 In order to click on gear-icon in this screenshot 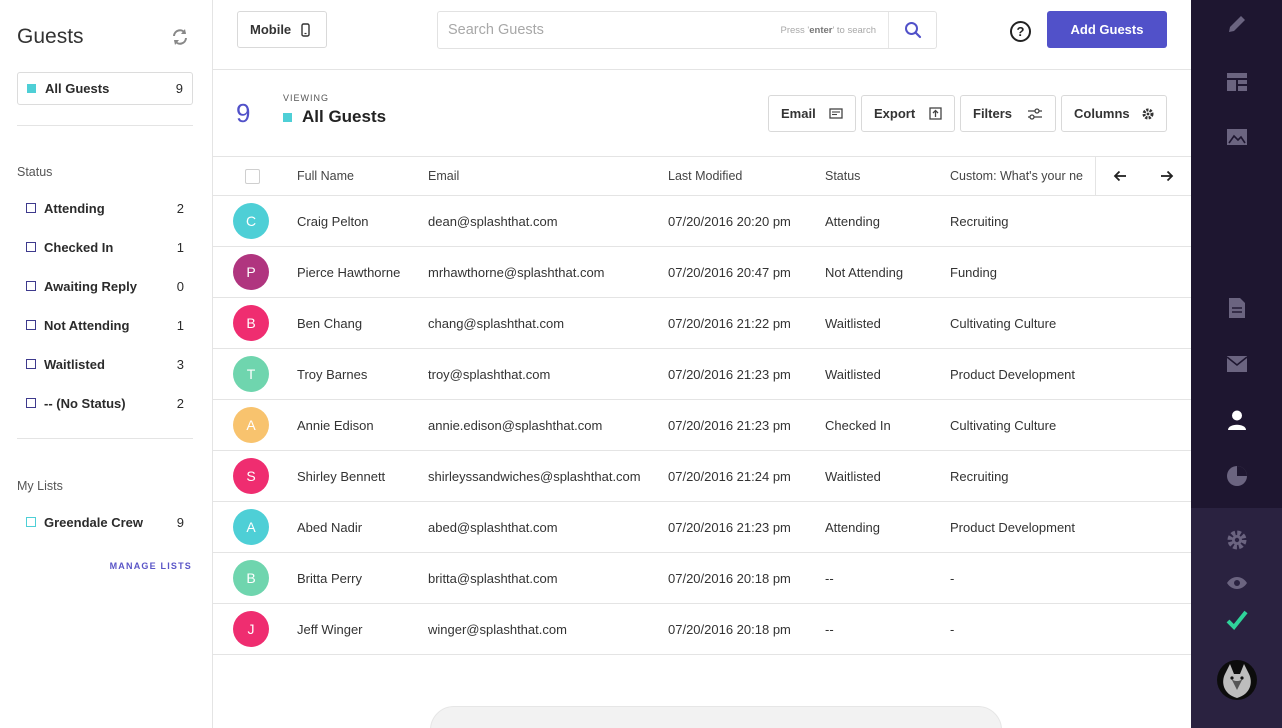, I will do `click(1237, 540)`.